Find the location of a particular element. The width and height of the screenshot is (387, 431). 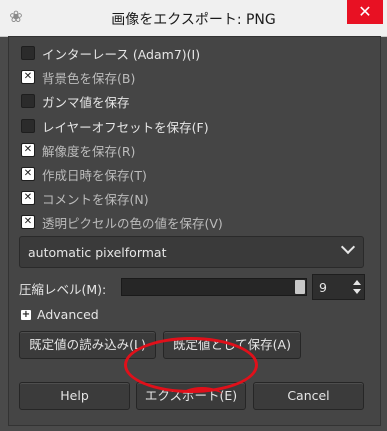

option-interlace: インターレース (Adam7)(I) is located at coordinates (110, 53).